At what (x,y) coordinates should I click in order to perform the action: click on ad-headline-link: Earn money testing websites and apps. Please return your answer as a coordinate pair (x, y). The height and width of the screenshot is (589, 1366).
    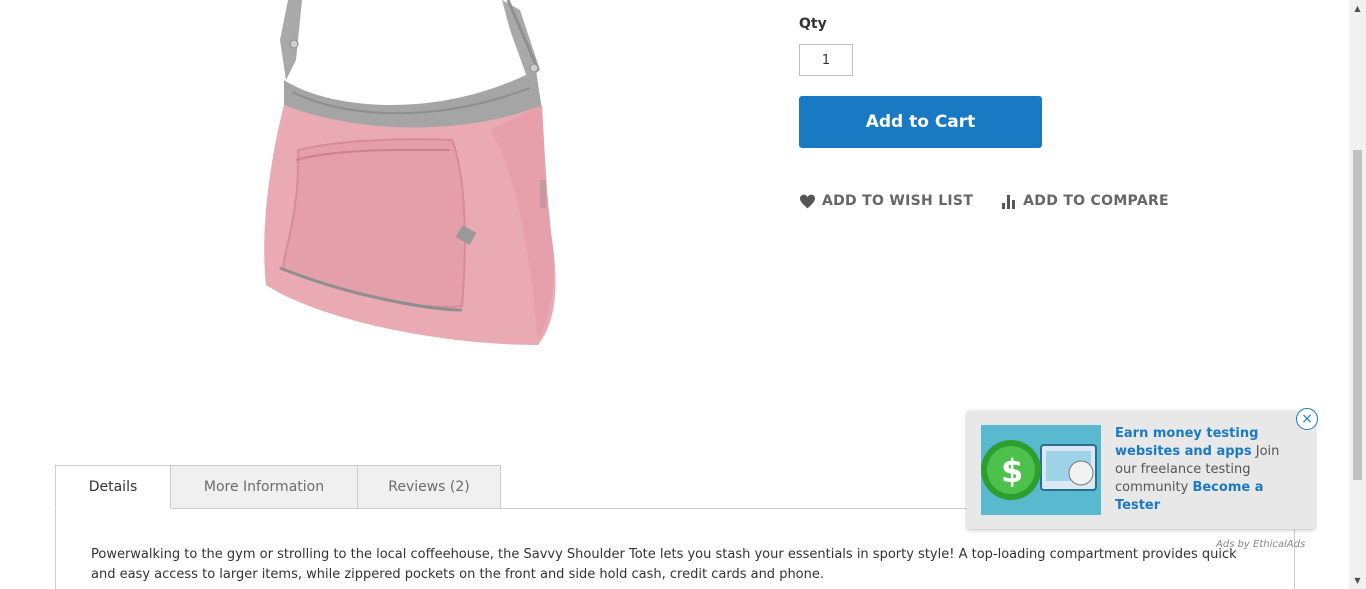
    Looking at the image, I should click on (1186, 442).